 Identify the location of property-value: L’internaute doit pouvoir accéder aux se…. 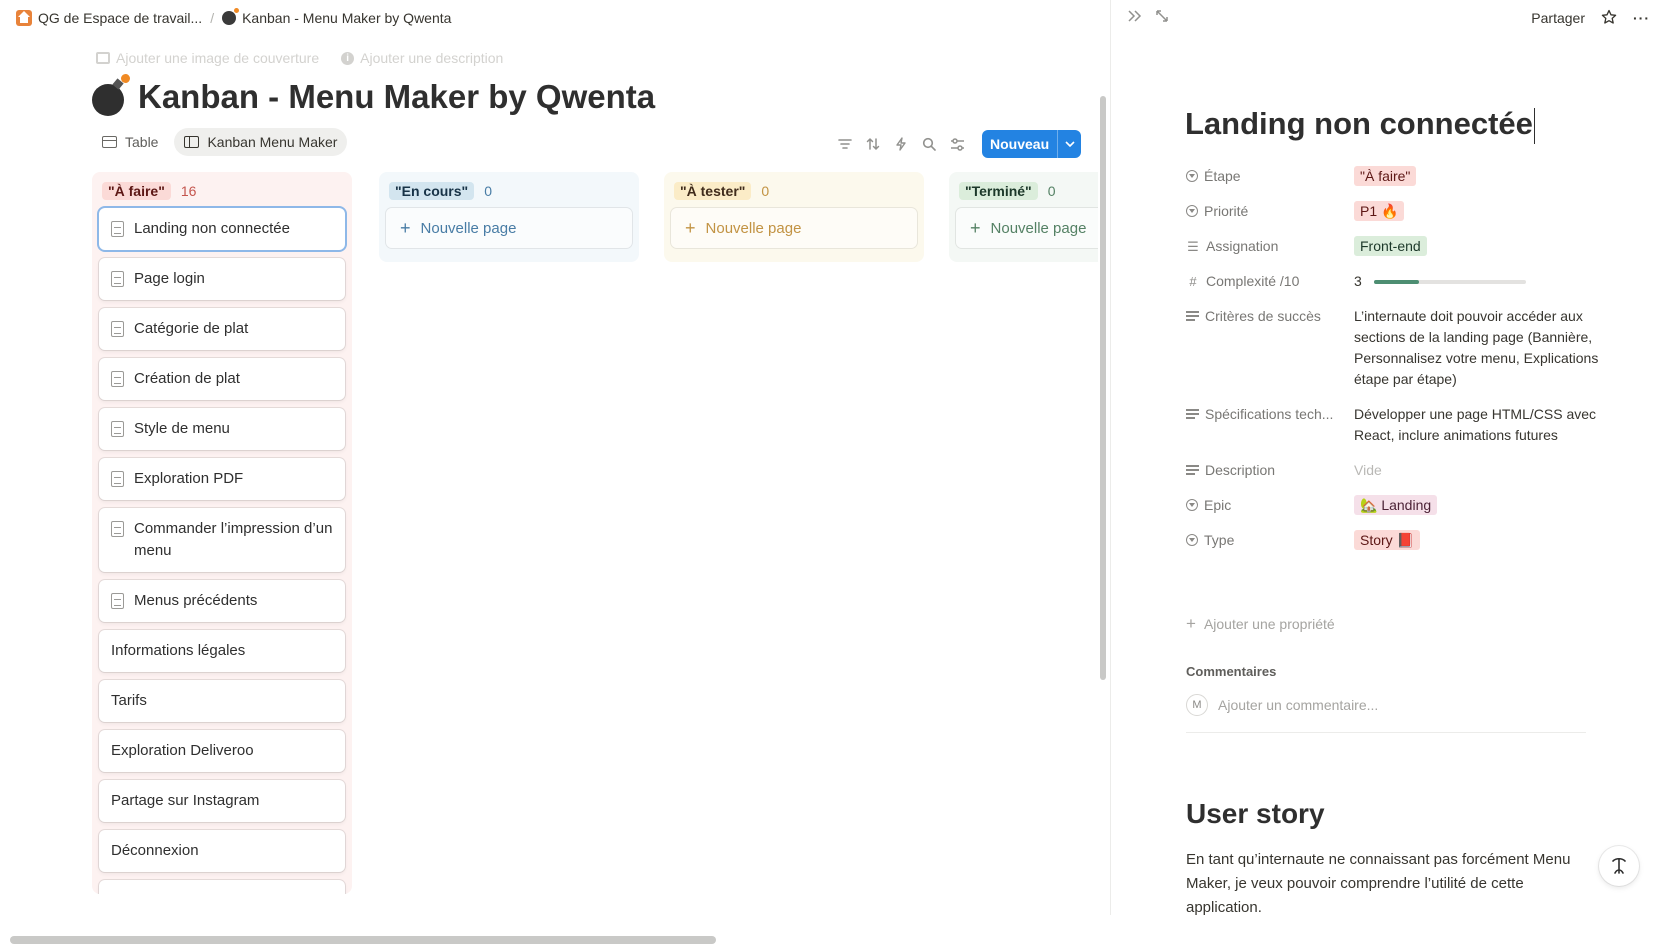
(1480, 348).